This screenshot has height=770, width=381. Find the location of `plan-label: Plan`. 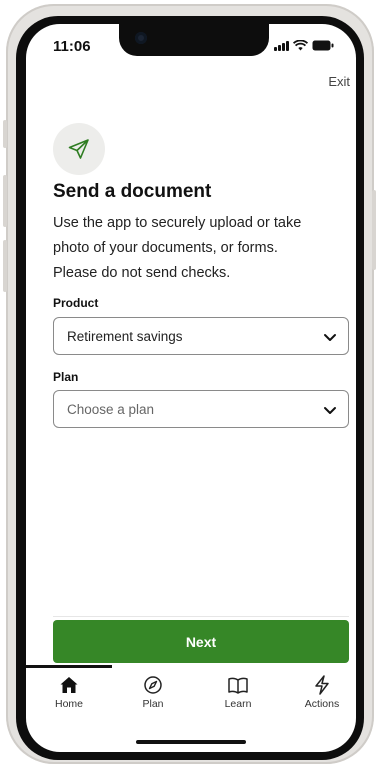

plan-label: Plan is located at coordinates (66, 377).